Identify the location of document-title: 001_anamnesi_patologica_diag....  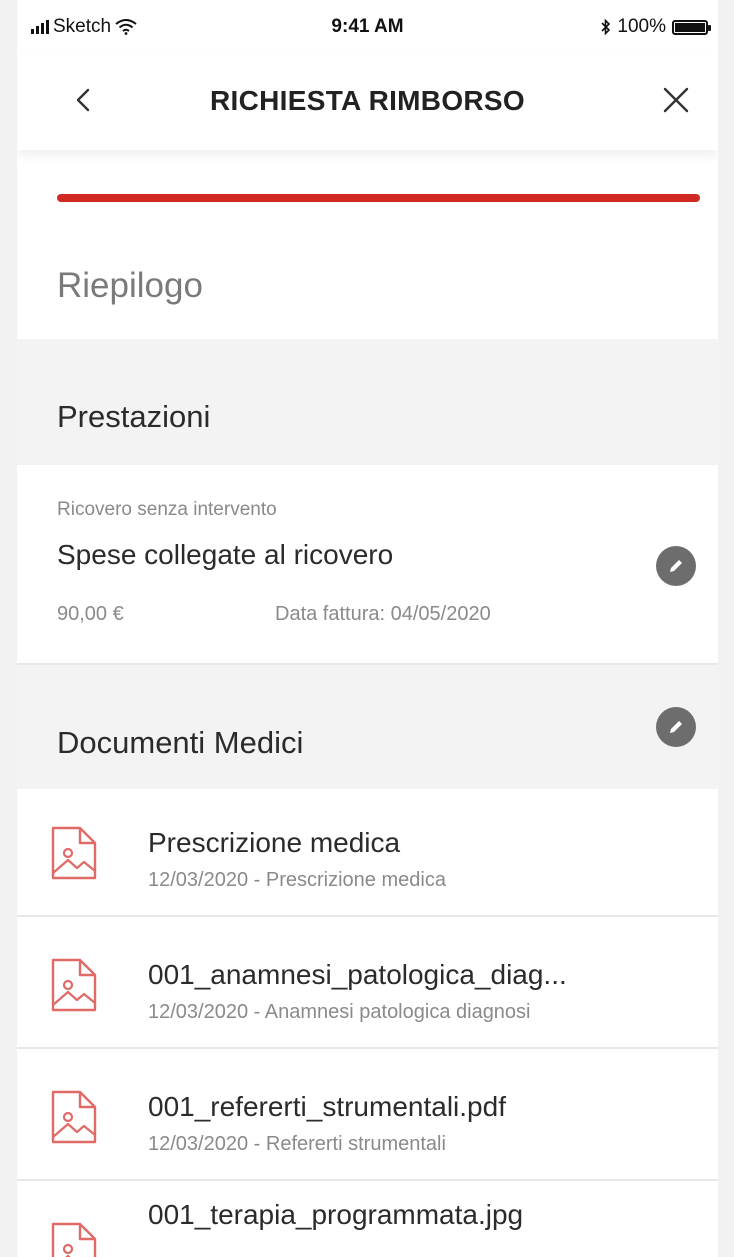
(357, 974).